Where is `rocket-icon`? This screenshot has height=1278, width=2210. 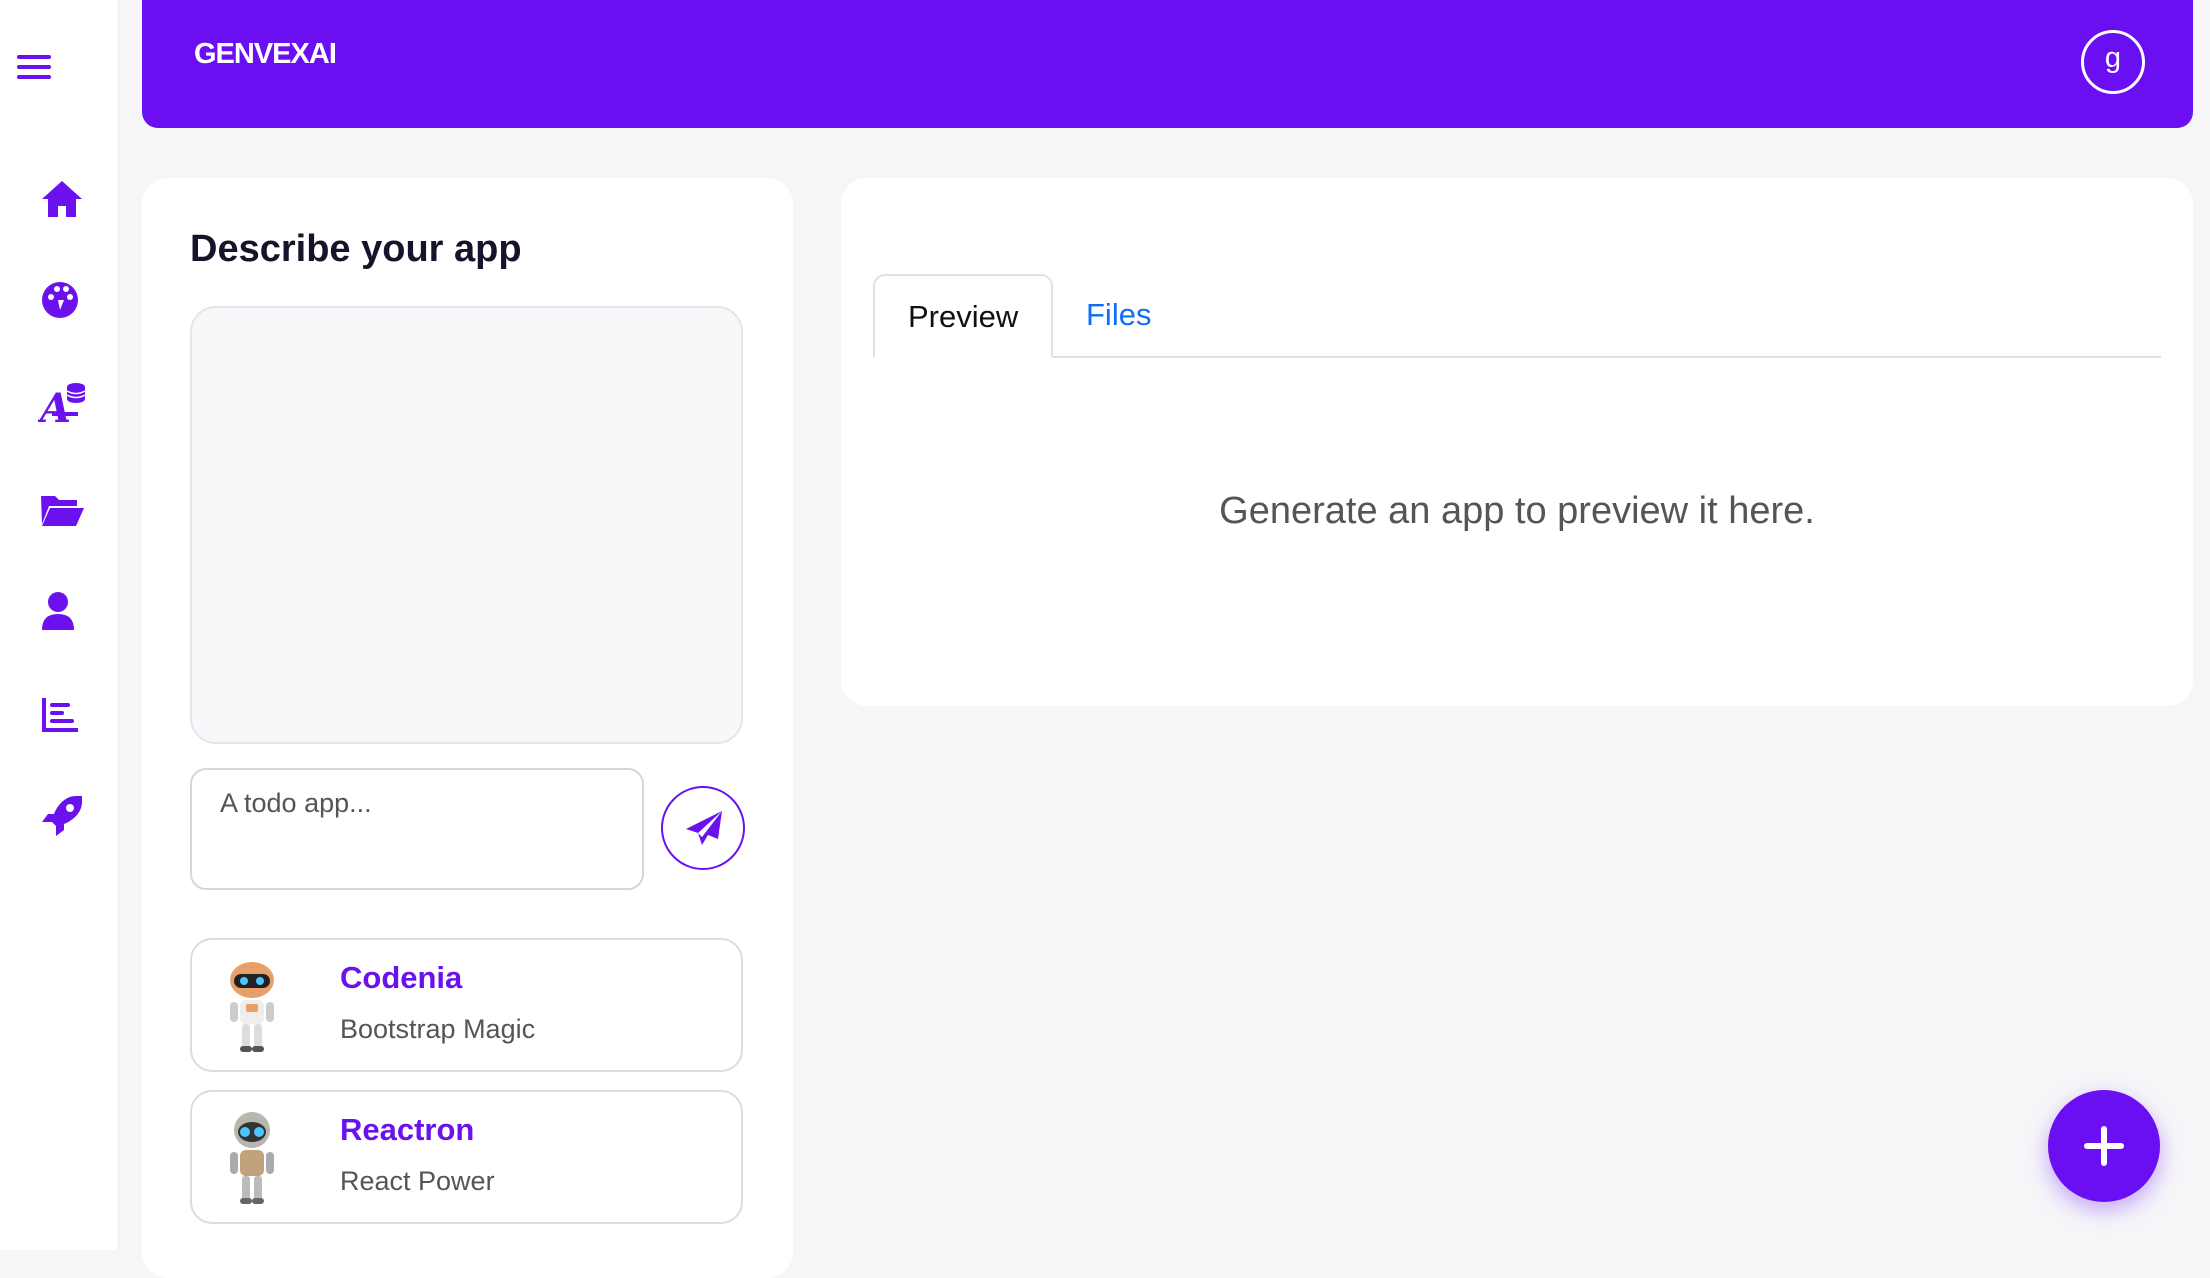 rocket-icon is located at coordinates (62, 816).